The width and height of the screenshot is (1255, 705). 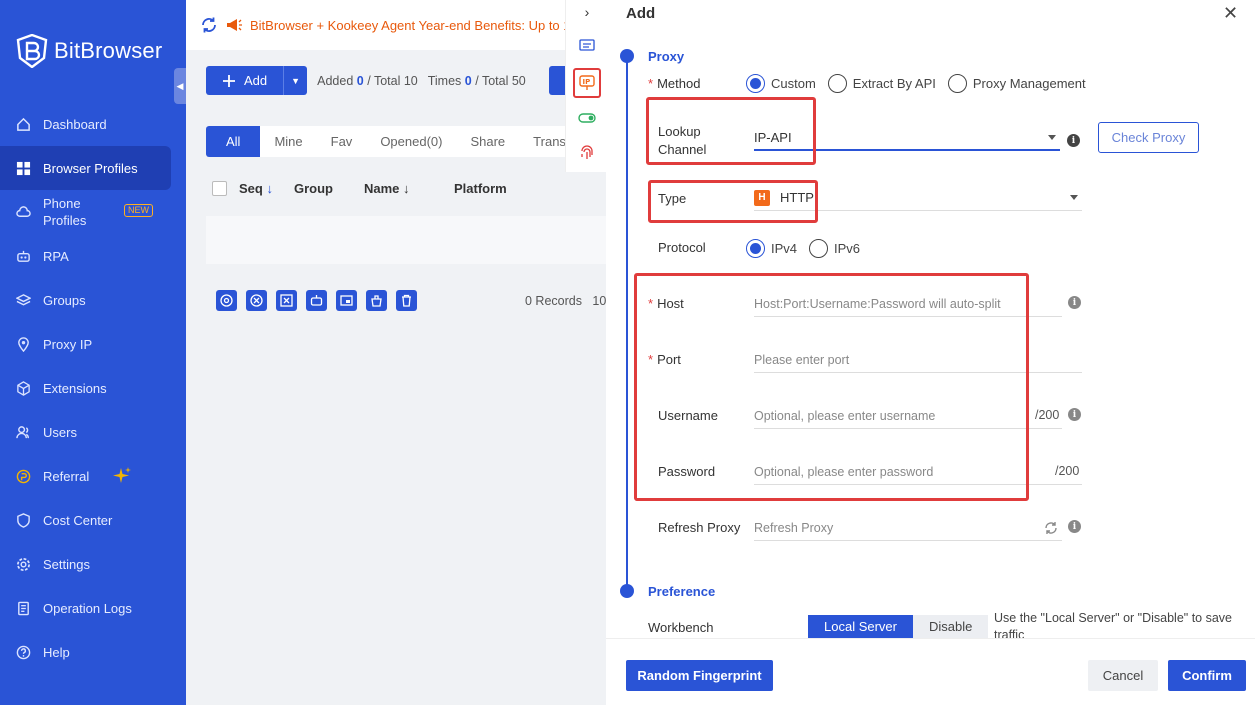 I want to click on add-profile-button: Add ▼, so click(x=257, y=80).